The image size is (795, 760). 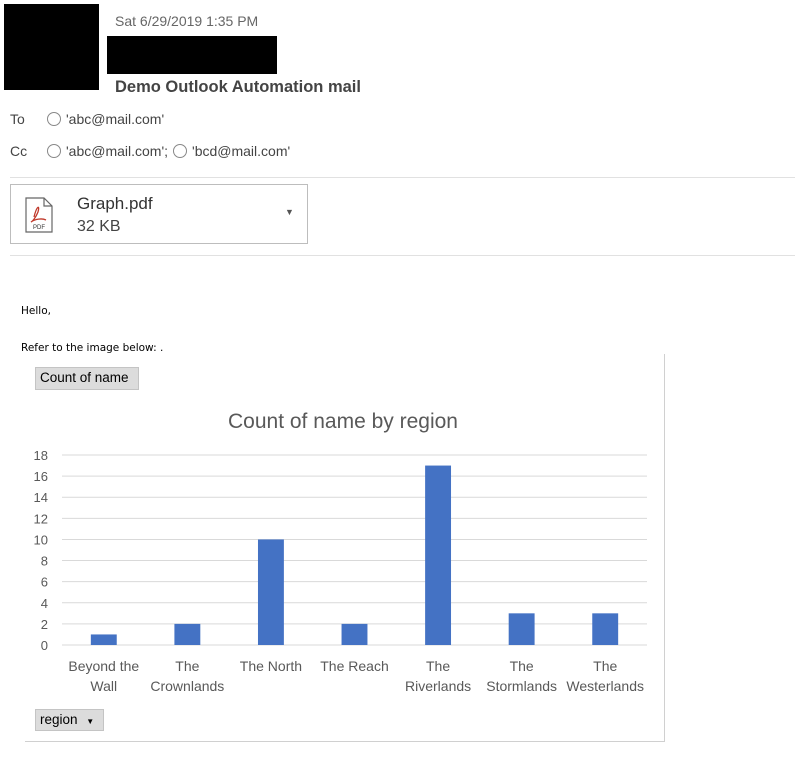 I want to click on x-tick-label: Beyond the, so click(x=103, y=666).